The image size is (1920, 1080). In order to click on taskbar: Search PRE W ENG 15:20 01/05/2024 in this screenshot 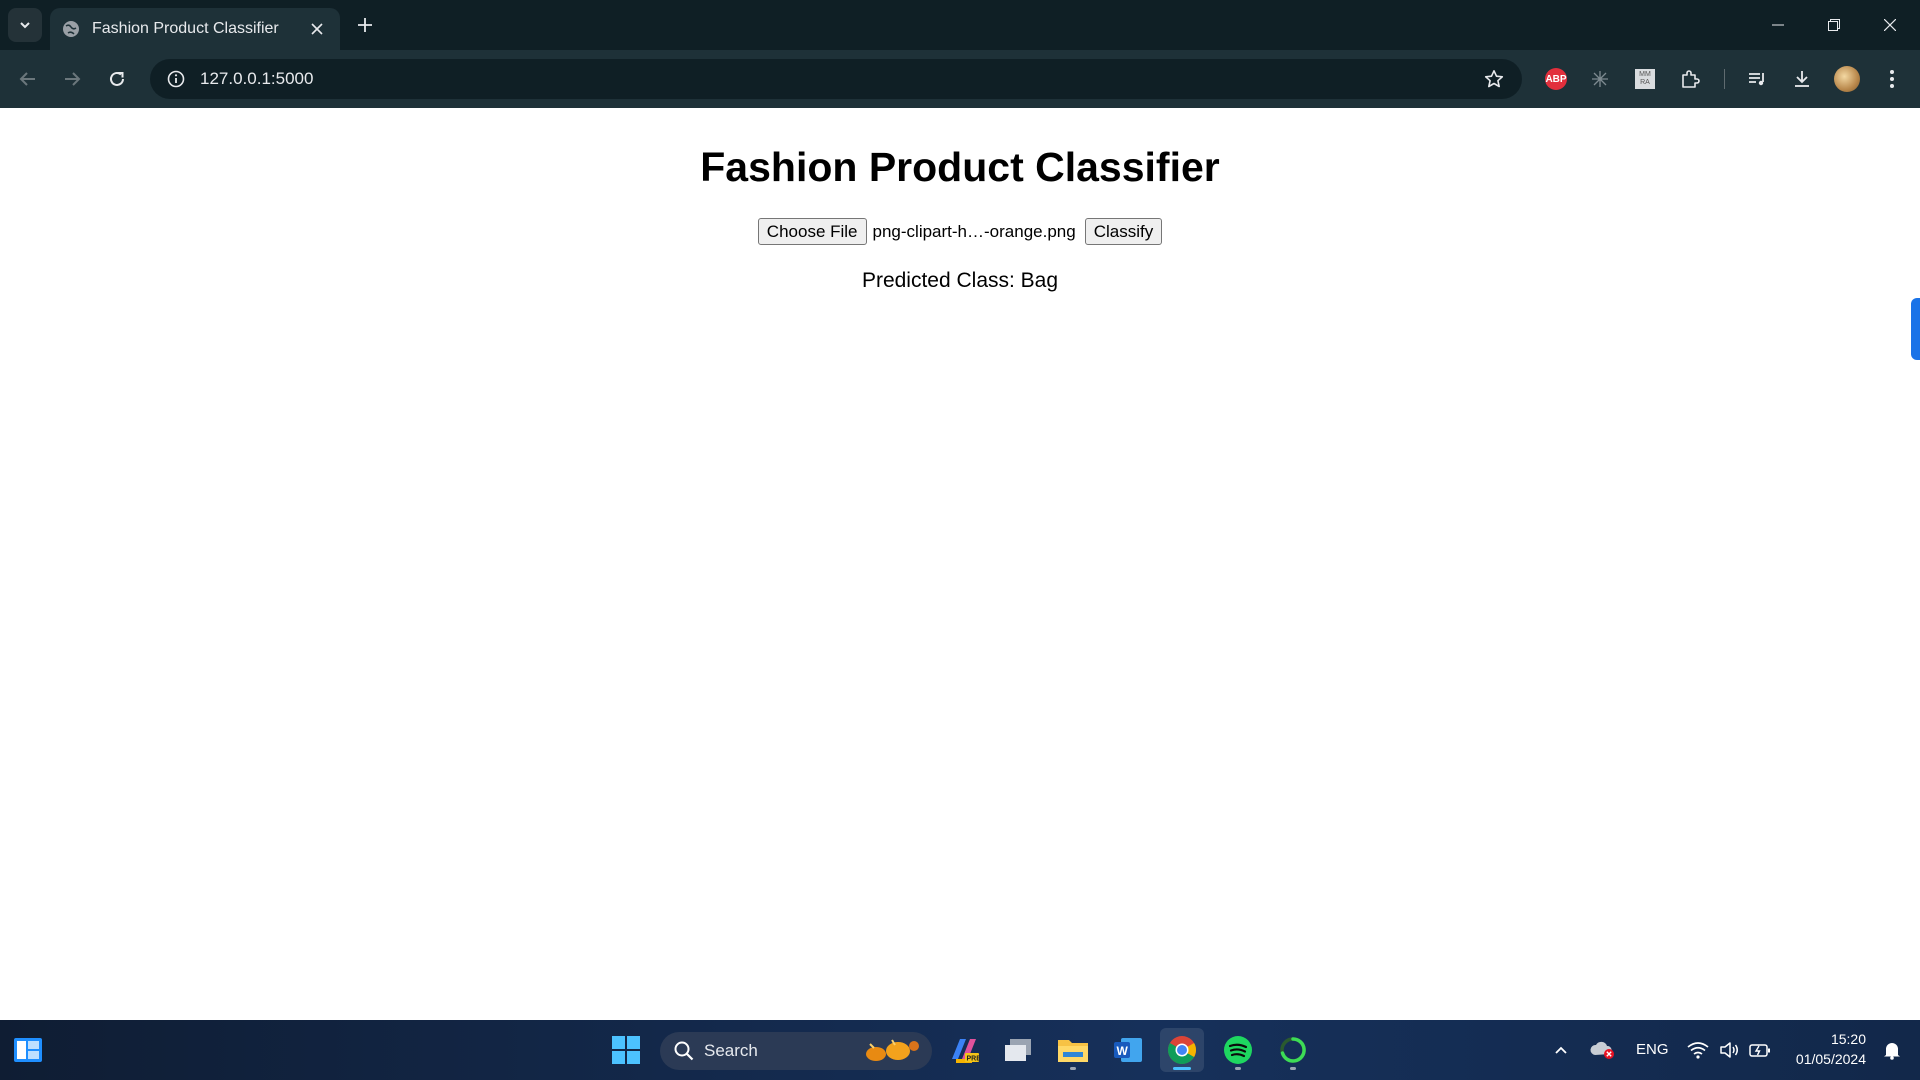, I will do `click(960, 1050)`.